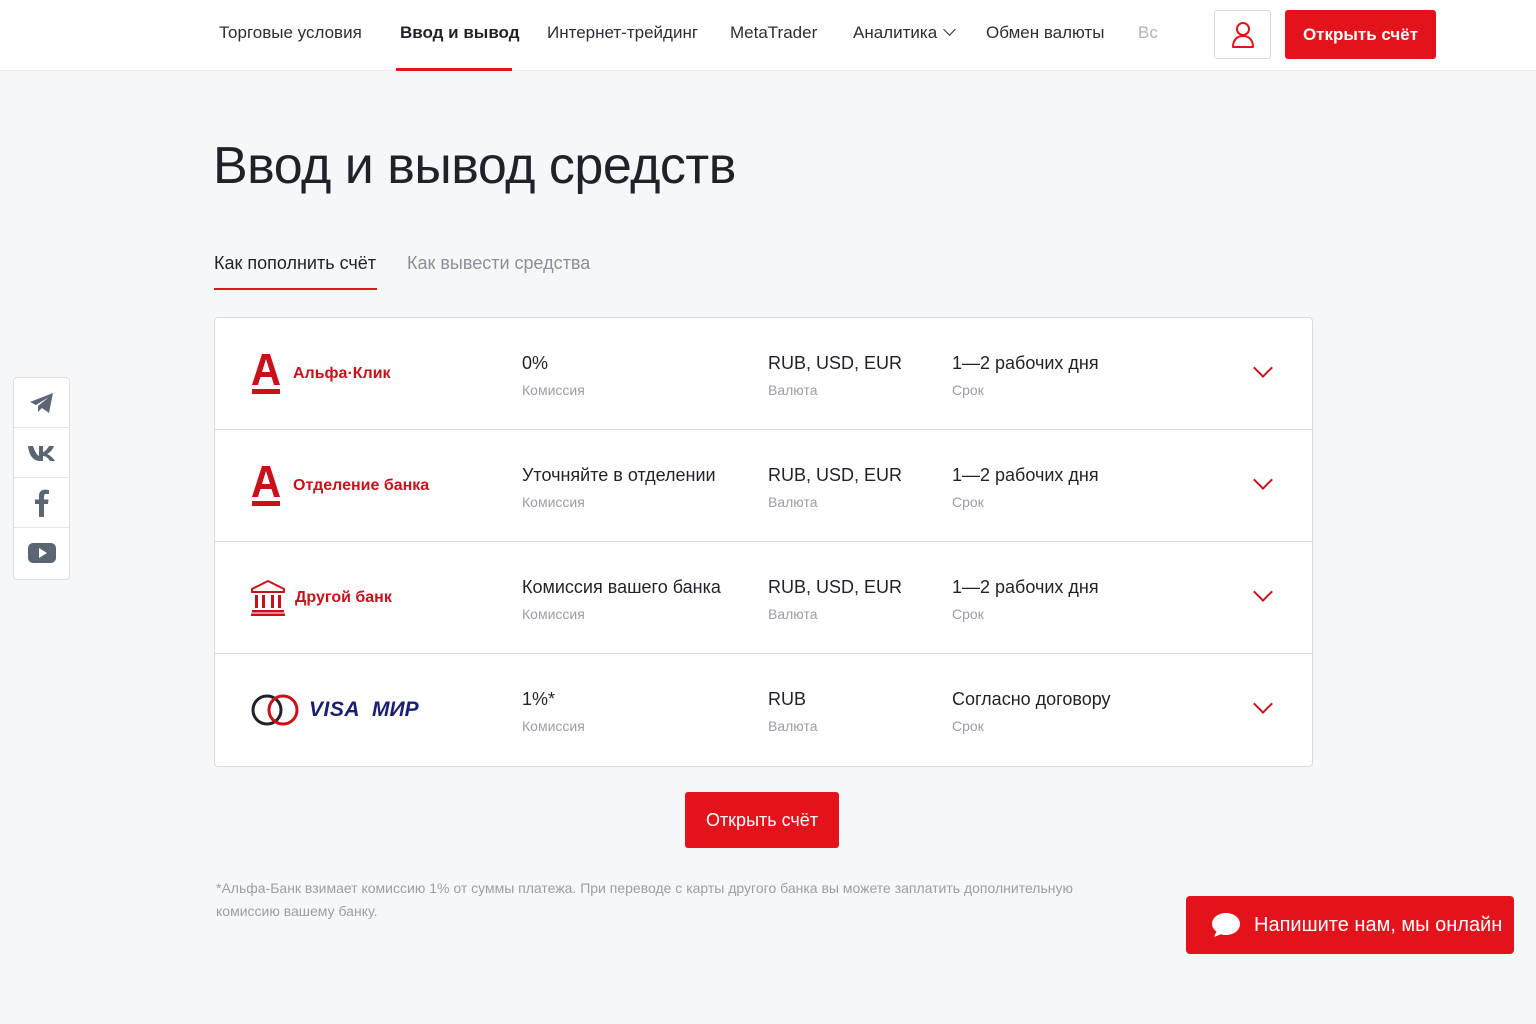  Describe the element at coordinates (1031, 699) in the screenshot. I see `term-value: Согласно договору` at that location.